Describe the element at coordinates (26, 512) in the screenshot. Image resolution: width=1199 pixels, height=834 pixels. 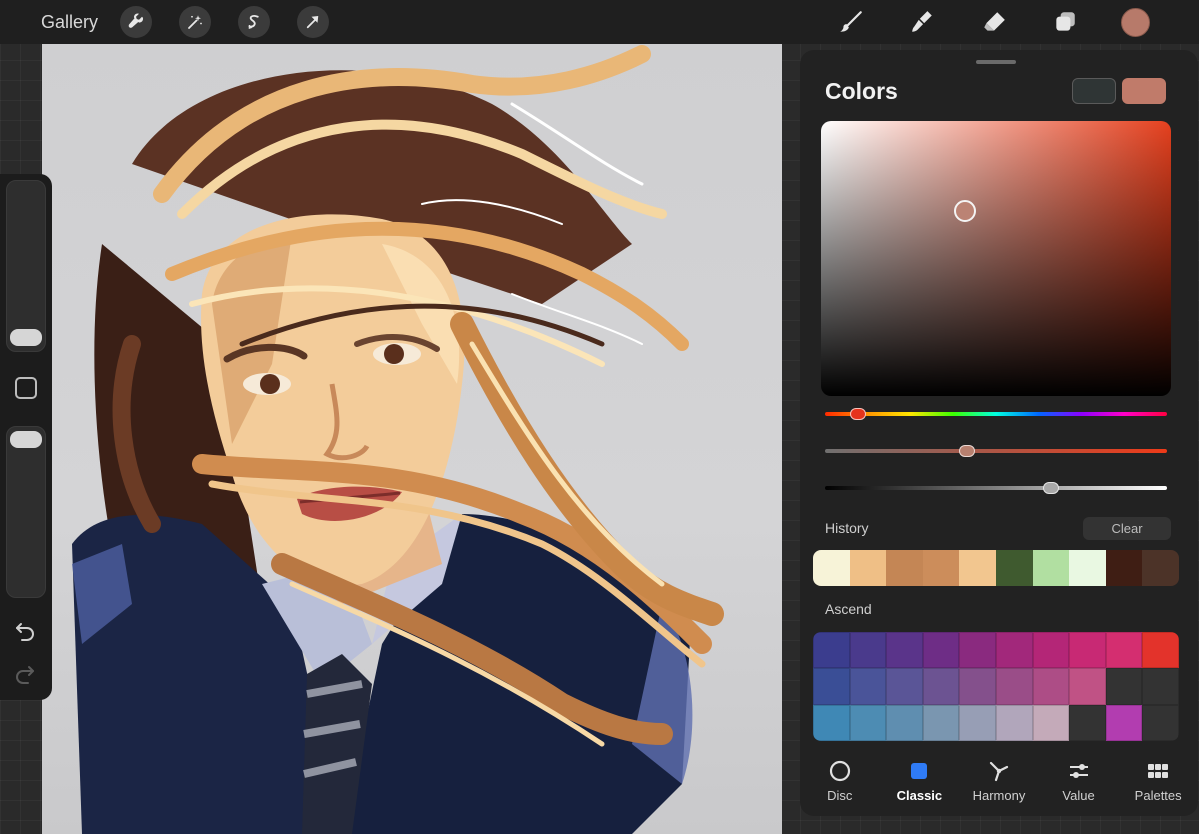
I see `opacity-slider` at that location.